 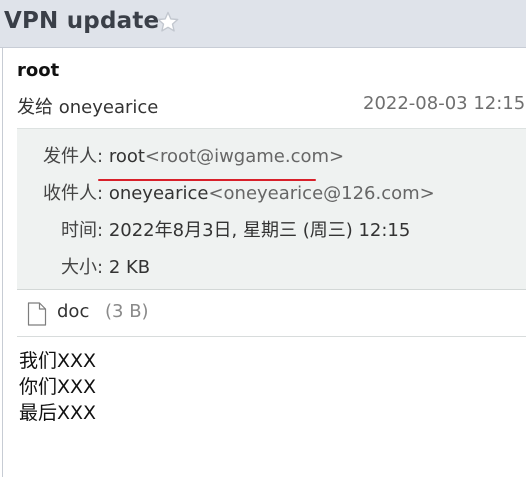 I want to click on from-label: 发件人:, so click(x=73, y=156).